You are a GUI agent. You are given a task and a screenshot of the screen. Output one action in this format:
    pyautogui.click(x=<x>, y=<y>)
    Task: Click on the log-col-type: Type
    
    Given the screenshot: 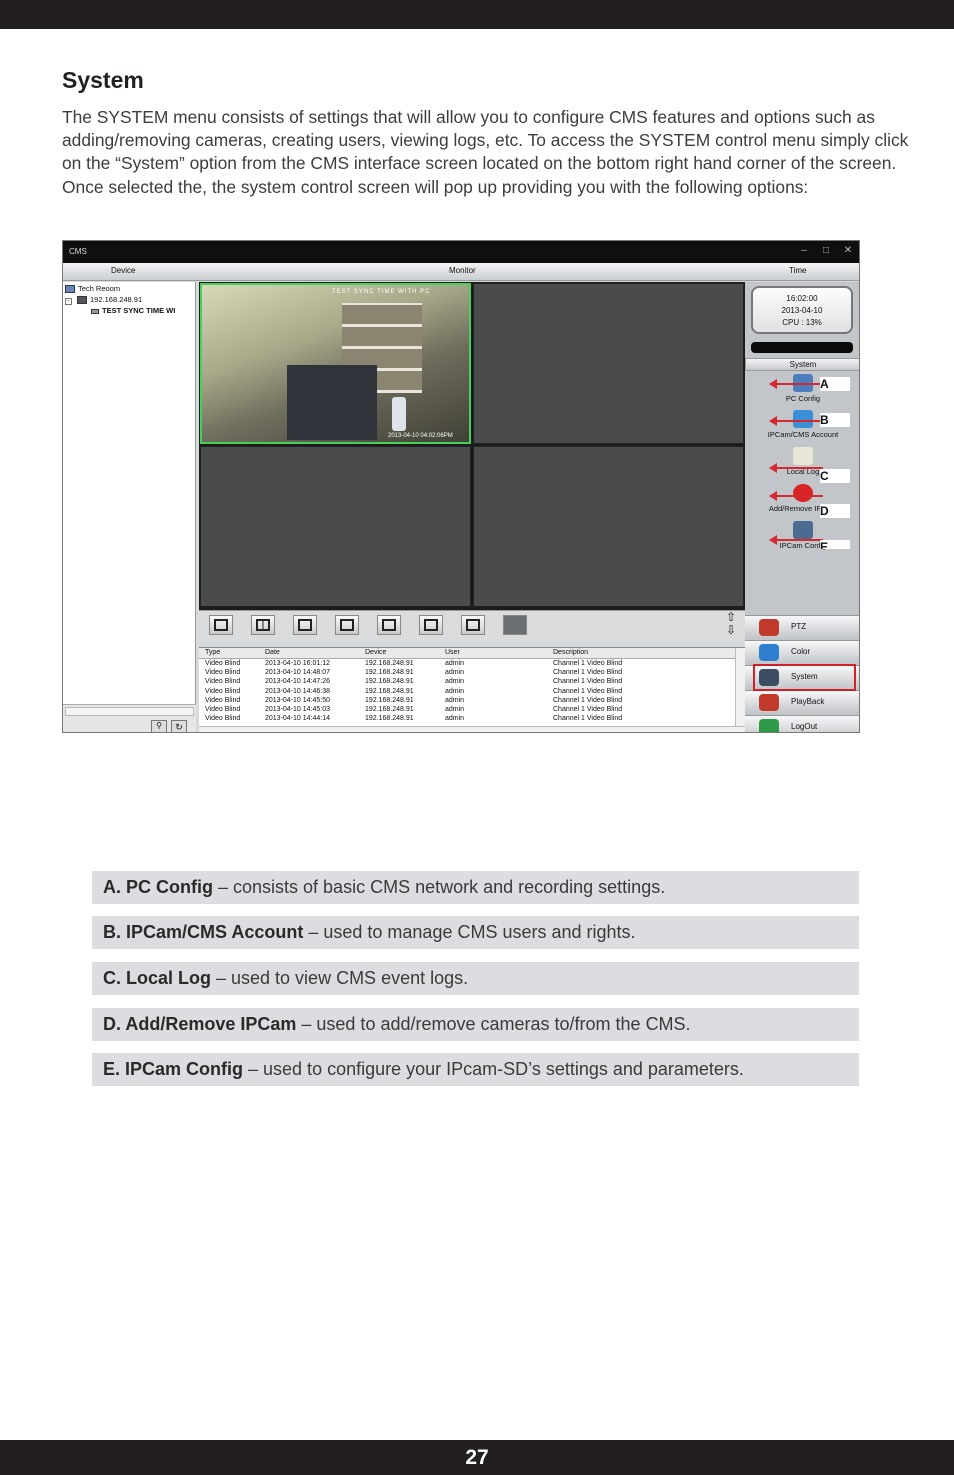 What is the action you would take?
    pyautogui.click(x=212, y=652)
    